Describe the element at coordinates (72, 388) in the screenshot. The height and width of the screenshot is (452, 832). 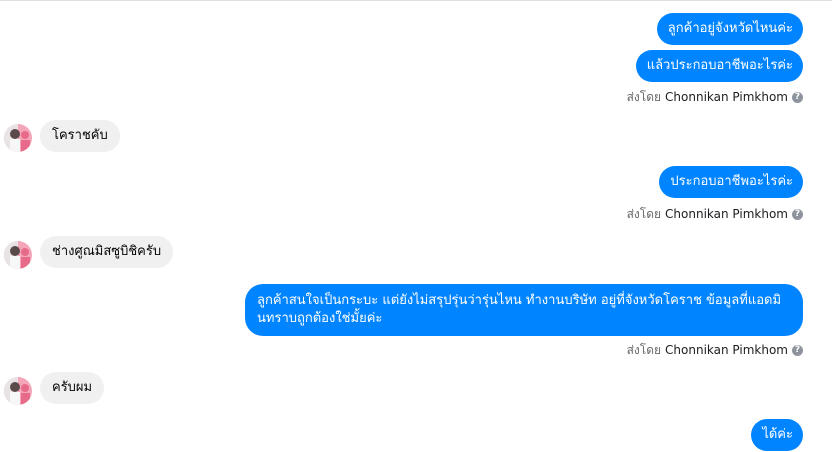
I see `incoming-message: ครับผม` at that location.